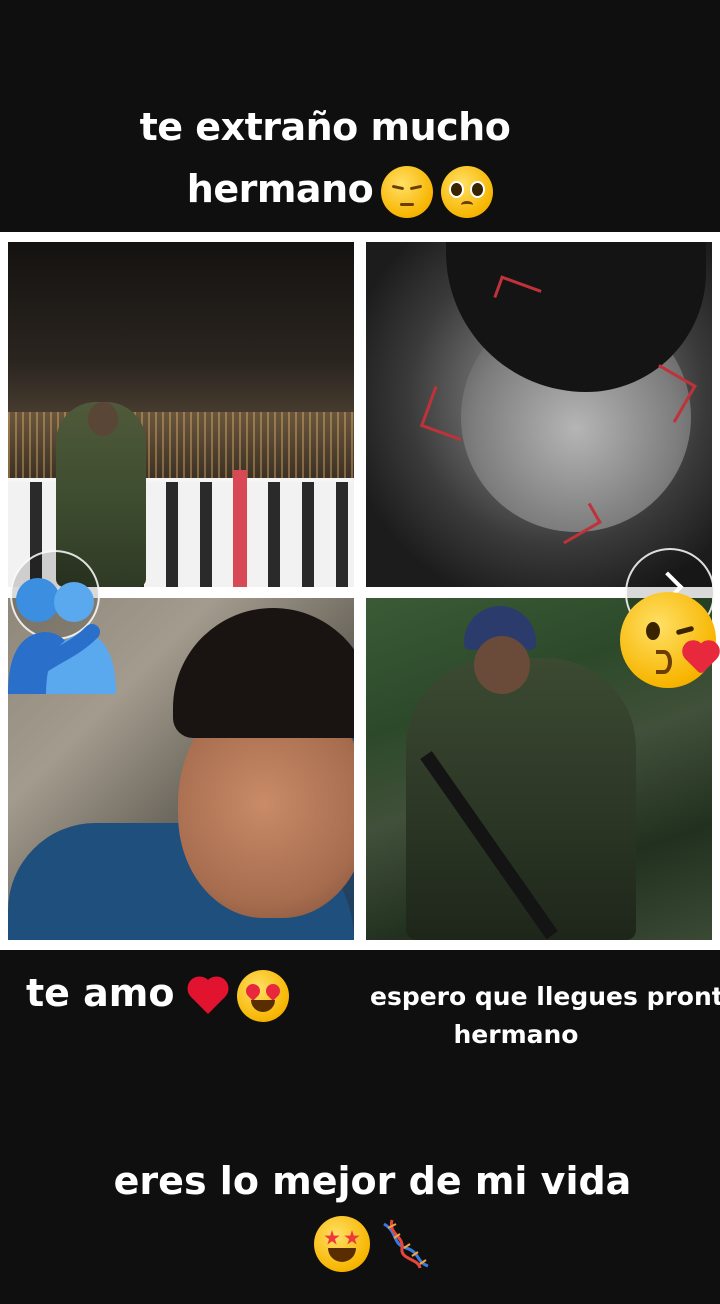 This screenshot has width=720, height=1304. I want to click on top-caption: te extraño mucho hermano, so click(360, 158).